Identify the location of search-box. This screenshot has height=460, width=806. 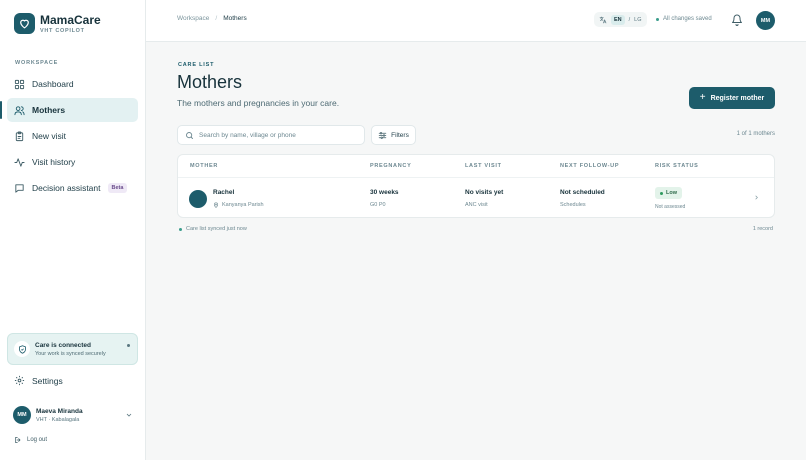
(271, 135).